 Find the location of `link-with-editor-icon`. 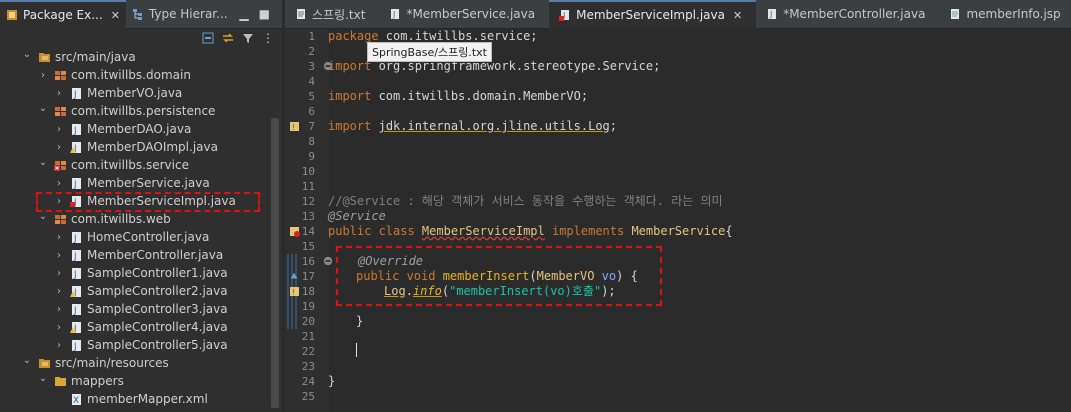

link-with-editor-icon is located at coordinates (228, 38).